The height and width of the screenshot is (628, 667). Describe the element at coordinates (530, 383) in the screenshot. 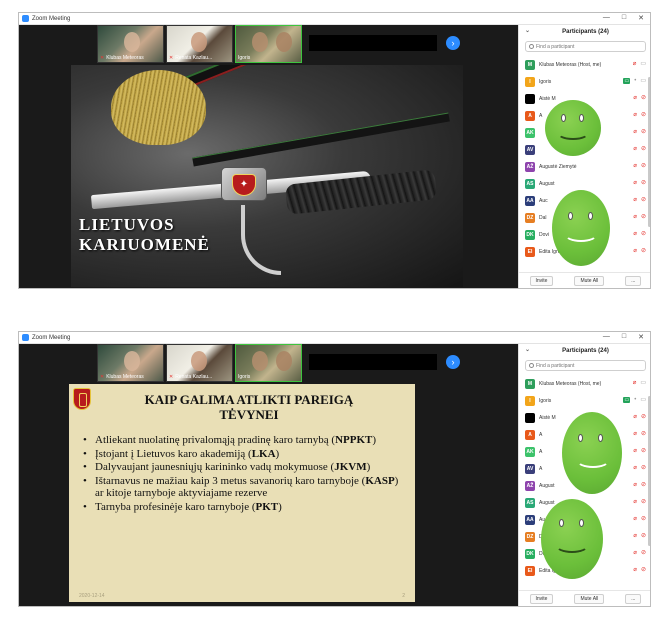

I see `avatar: M` at that location.